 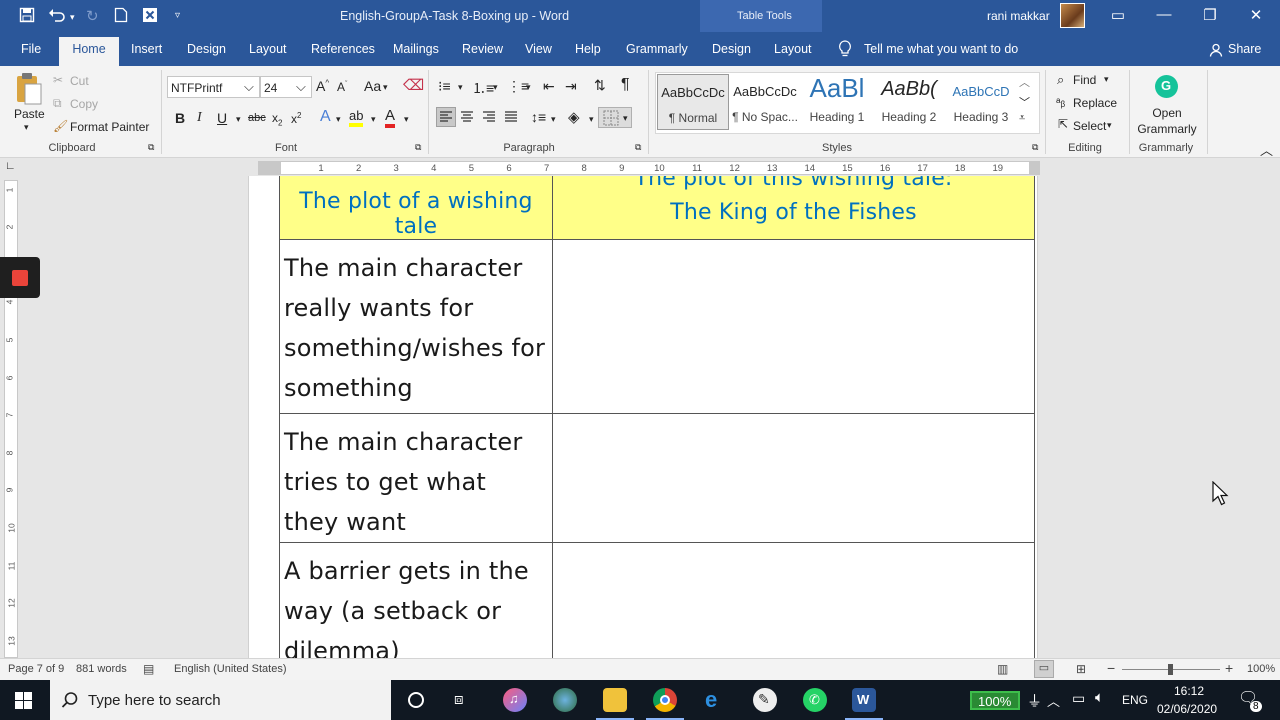 I want to click on zoom-slider-thumb, so click(x=1170, y=669).